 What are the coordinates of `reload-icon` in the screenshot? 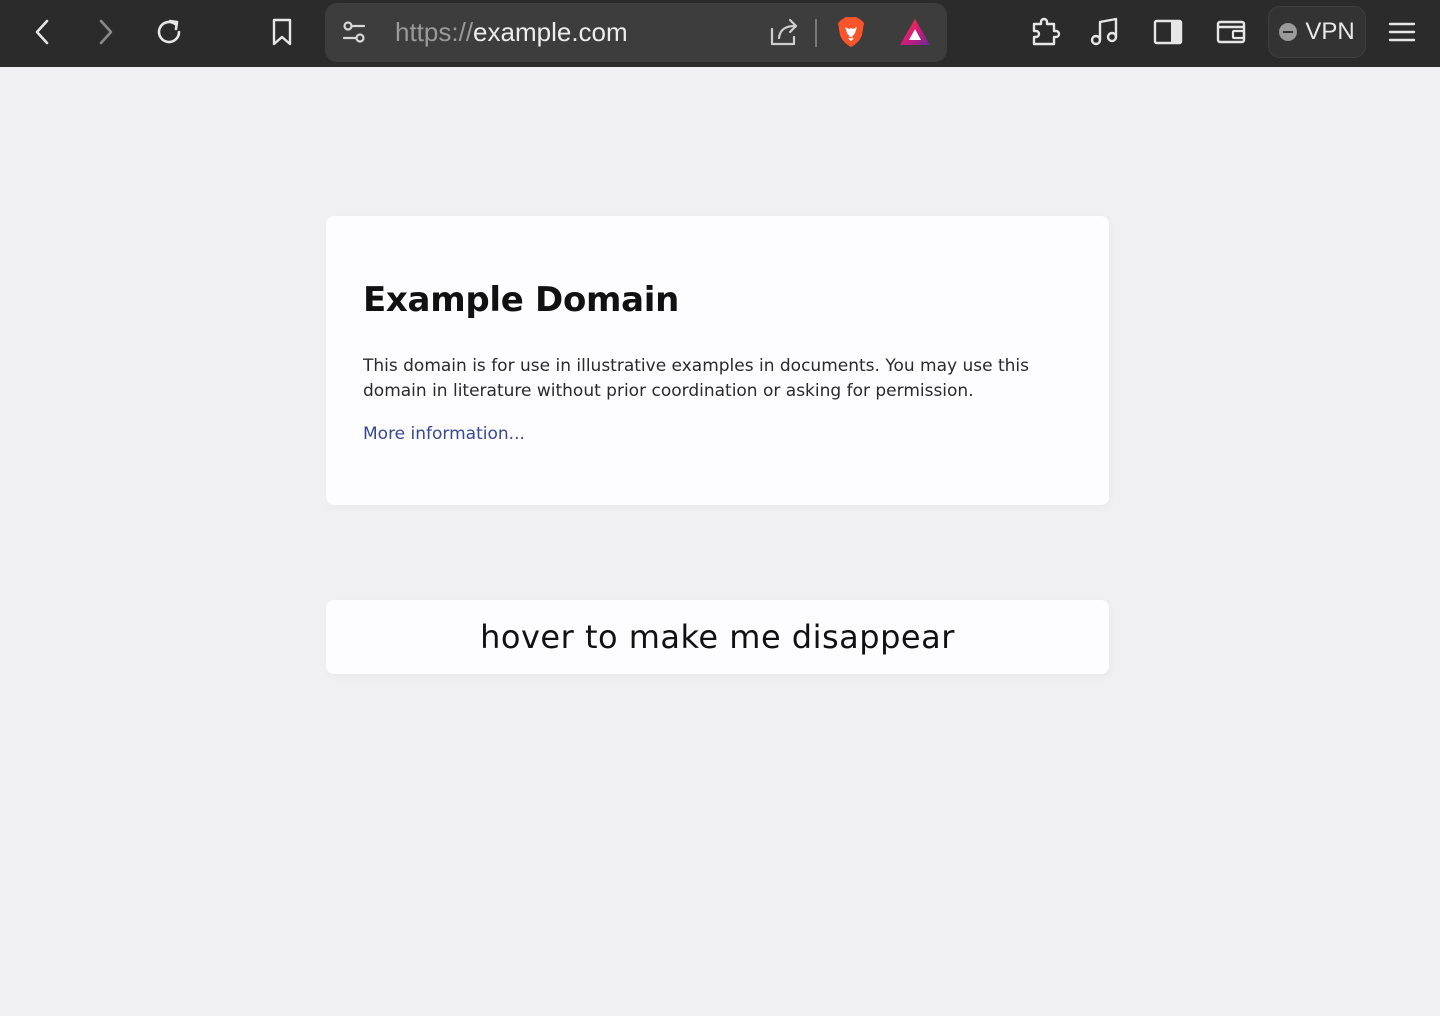 It's located at (169, 31).